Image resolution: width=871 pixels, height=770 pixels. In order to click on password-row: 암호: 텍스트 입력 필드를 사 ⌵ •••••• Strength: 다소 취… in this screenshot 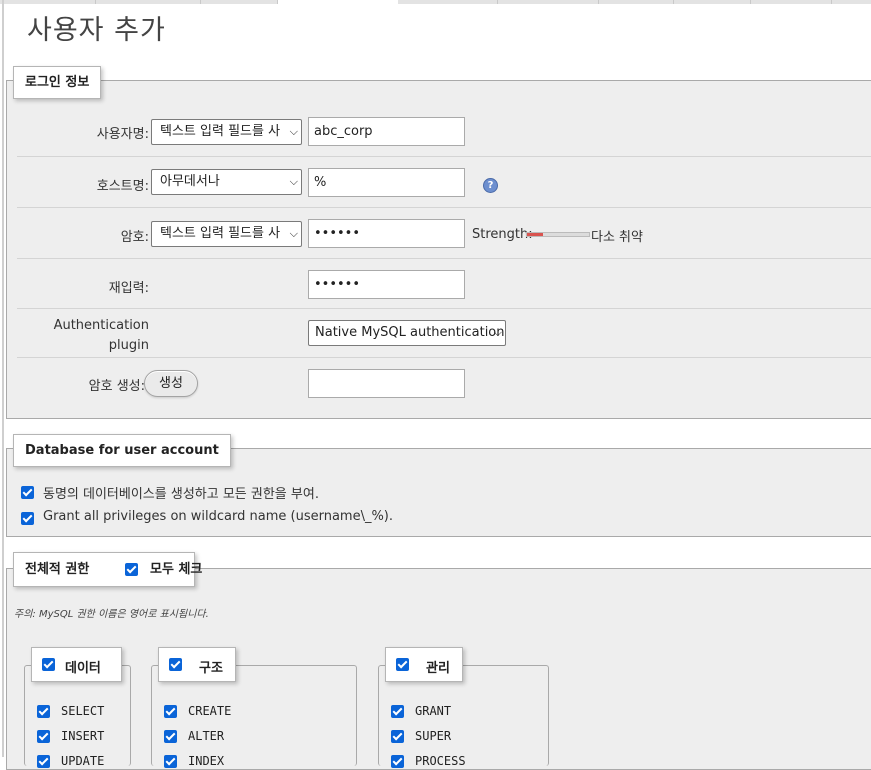, I will do `click(444, 233)`.